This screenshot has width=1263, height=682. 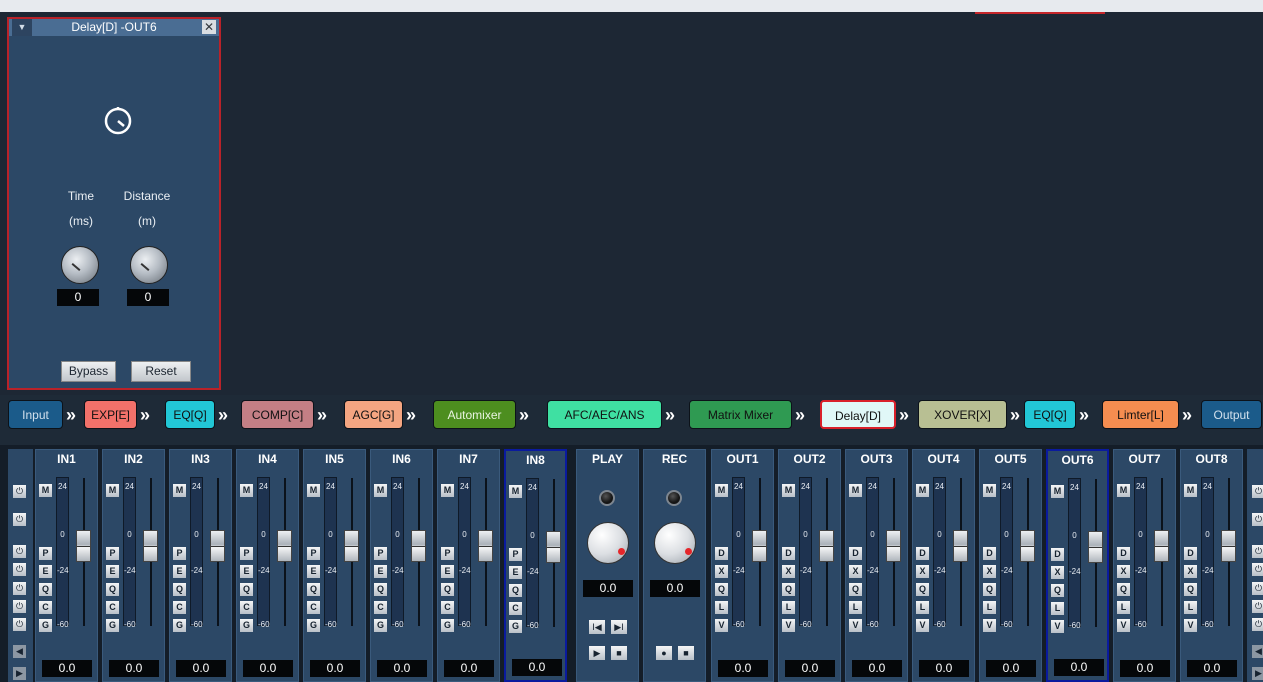 What do you see at coordinates (675, 588) in the screenshot?
I see `rec-value: 0.0` at bounding box center [675, 588].